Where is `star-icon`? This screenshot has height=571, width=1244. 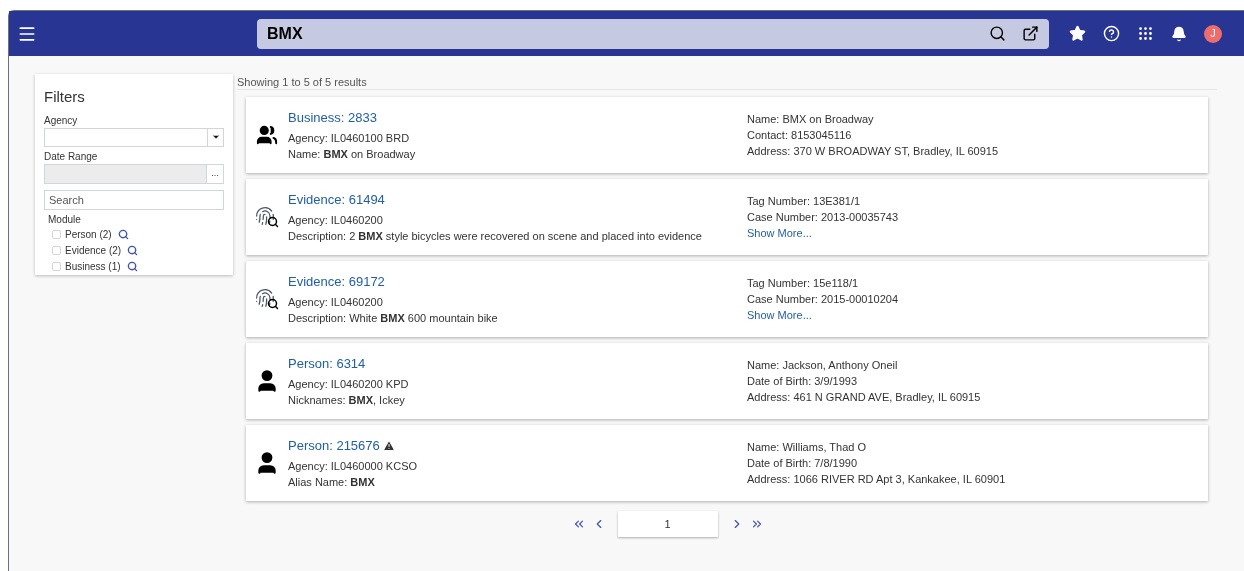 star-icon is located at coordinates (1077, 33).